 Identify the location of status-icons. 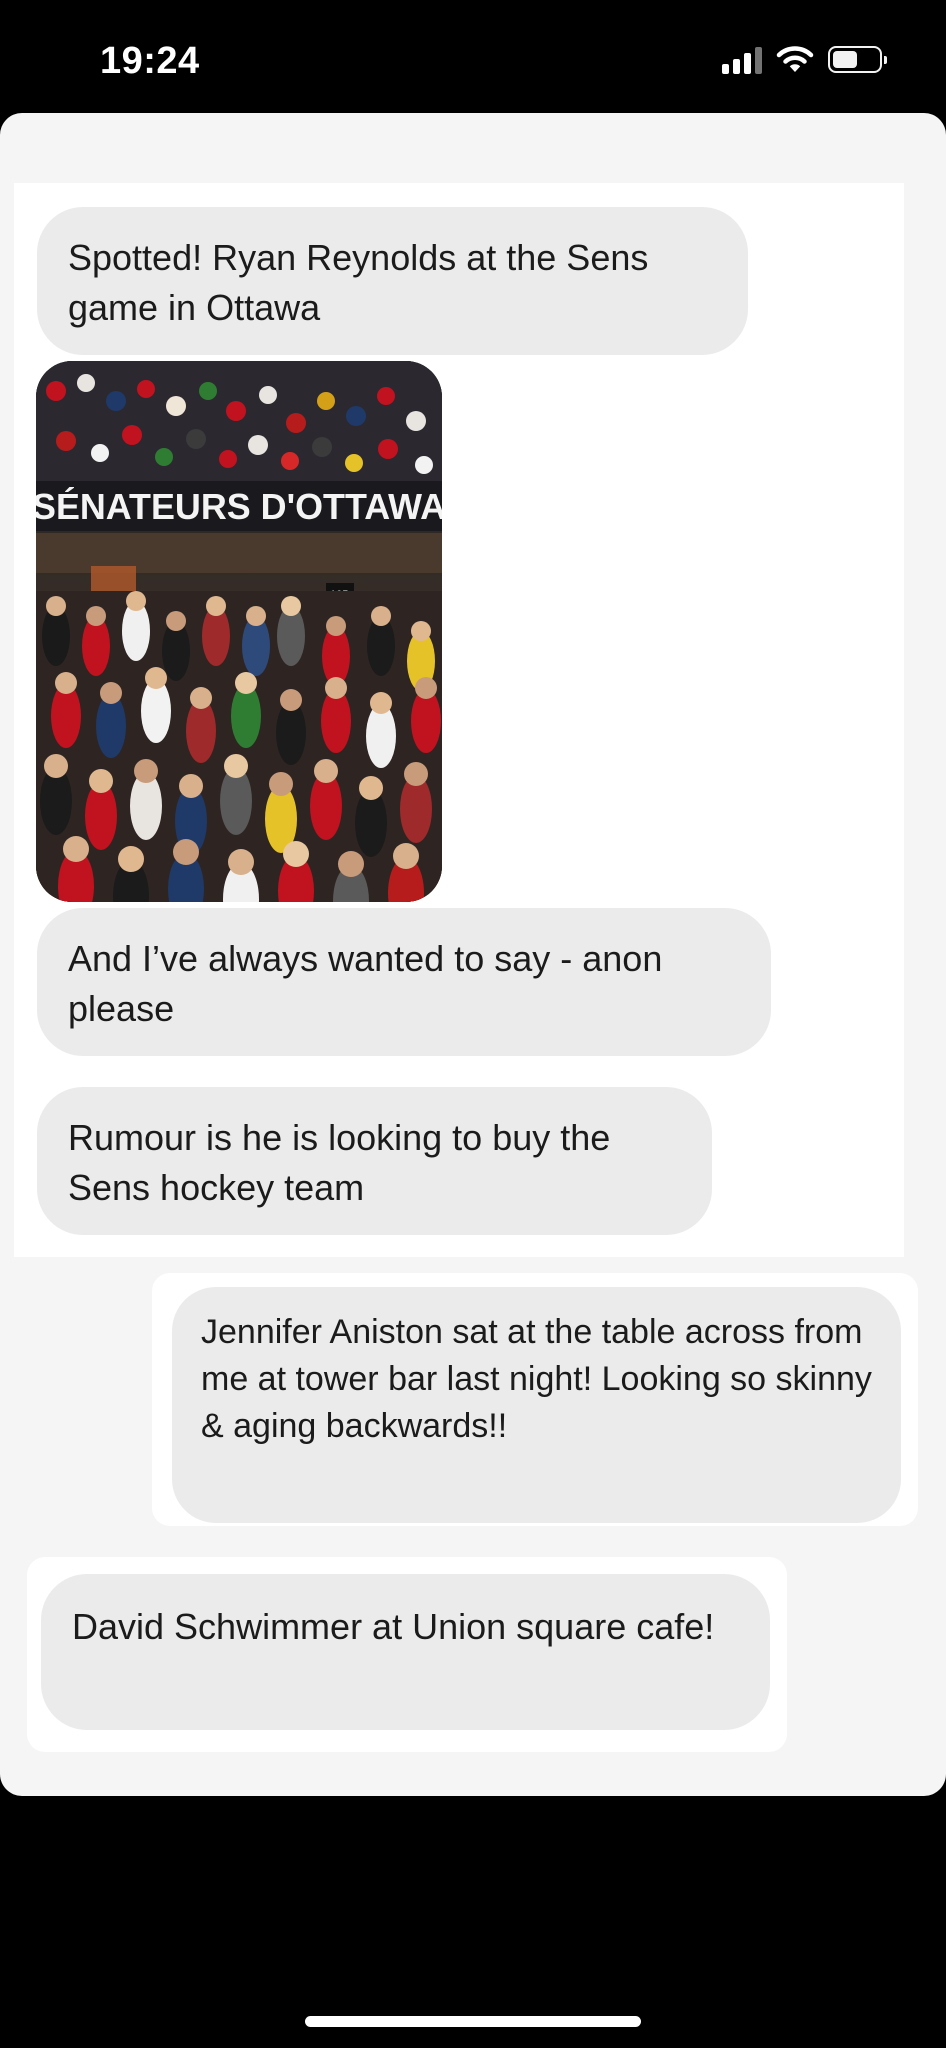
(804, 59).